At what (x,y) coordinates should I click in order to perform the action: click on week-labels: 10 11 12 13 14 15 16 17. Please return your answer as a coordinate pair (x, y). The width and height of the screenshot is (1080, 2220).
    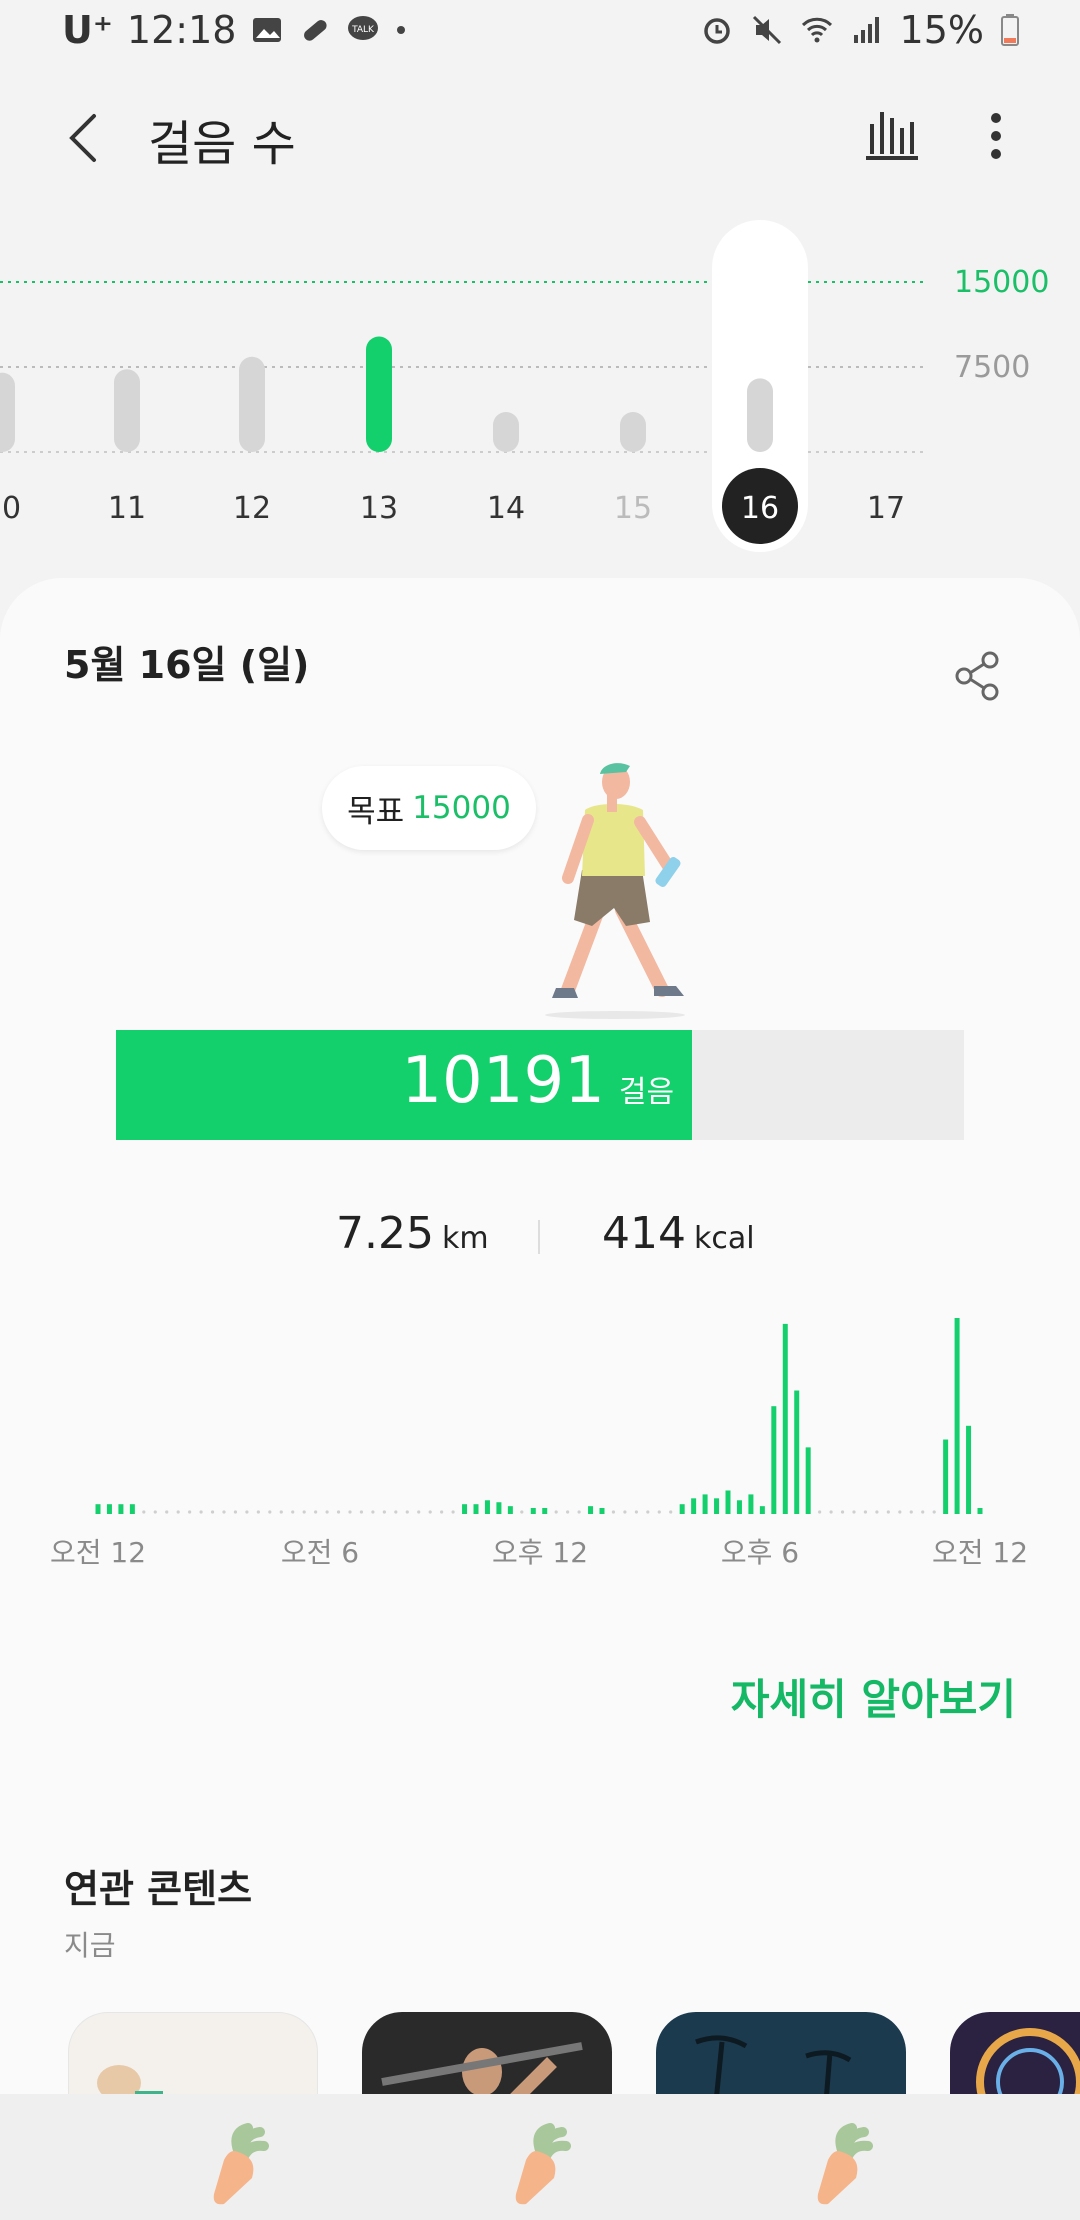
    Looking at the image, I should click on (452, 508).